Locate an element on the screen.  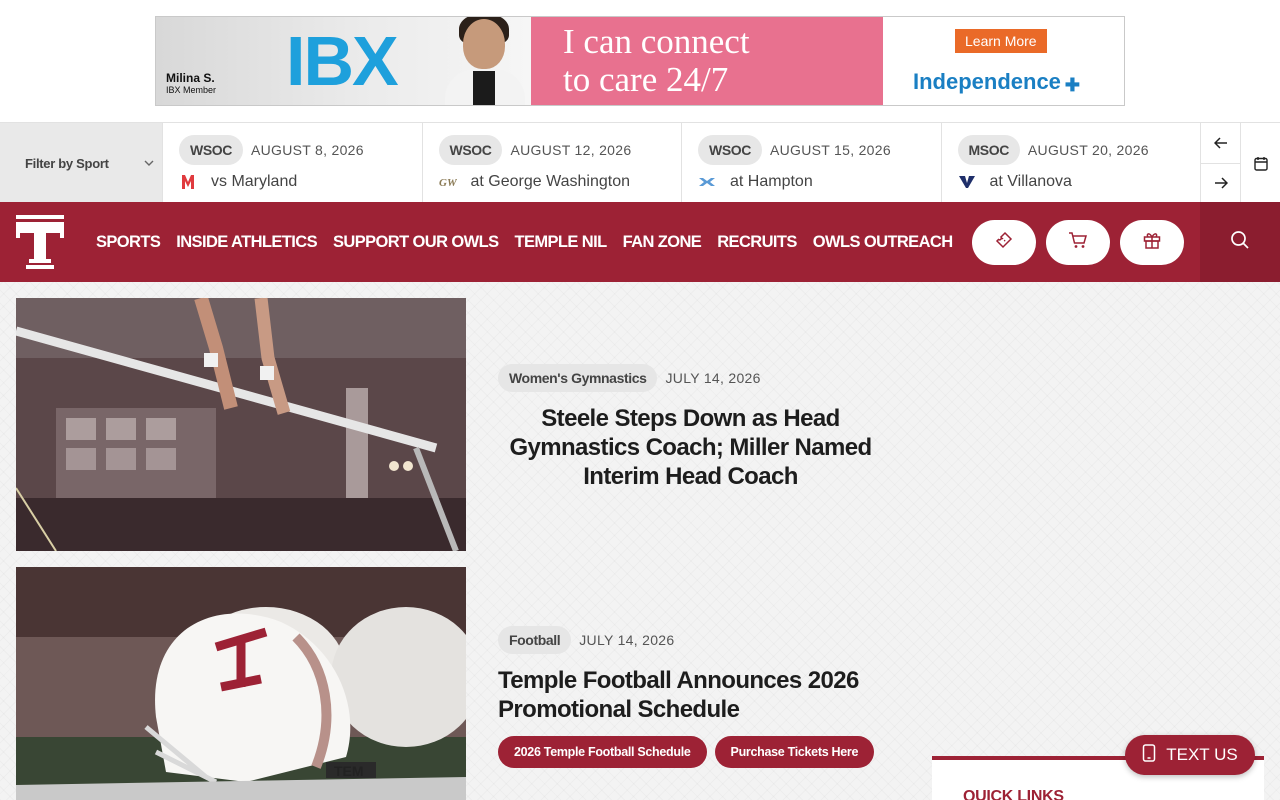
ad-brand-mark: IBX is located at coordinates (342, 61).